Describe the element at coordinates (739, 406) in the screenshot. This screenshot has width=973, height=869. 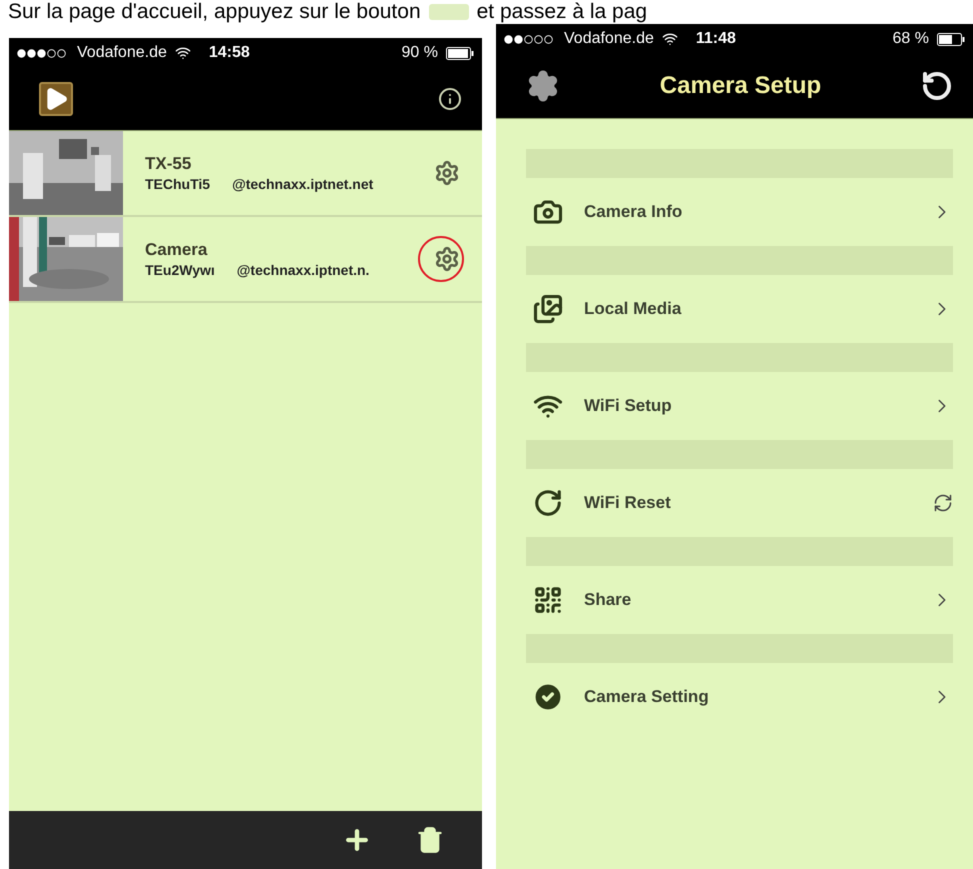
I see `menu-item: WiFi Setup` at that location.